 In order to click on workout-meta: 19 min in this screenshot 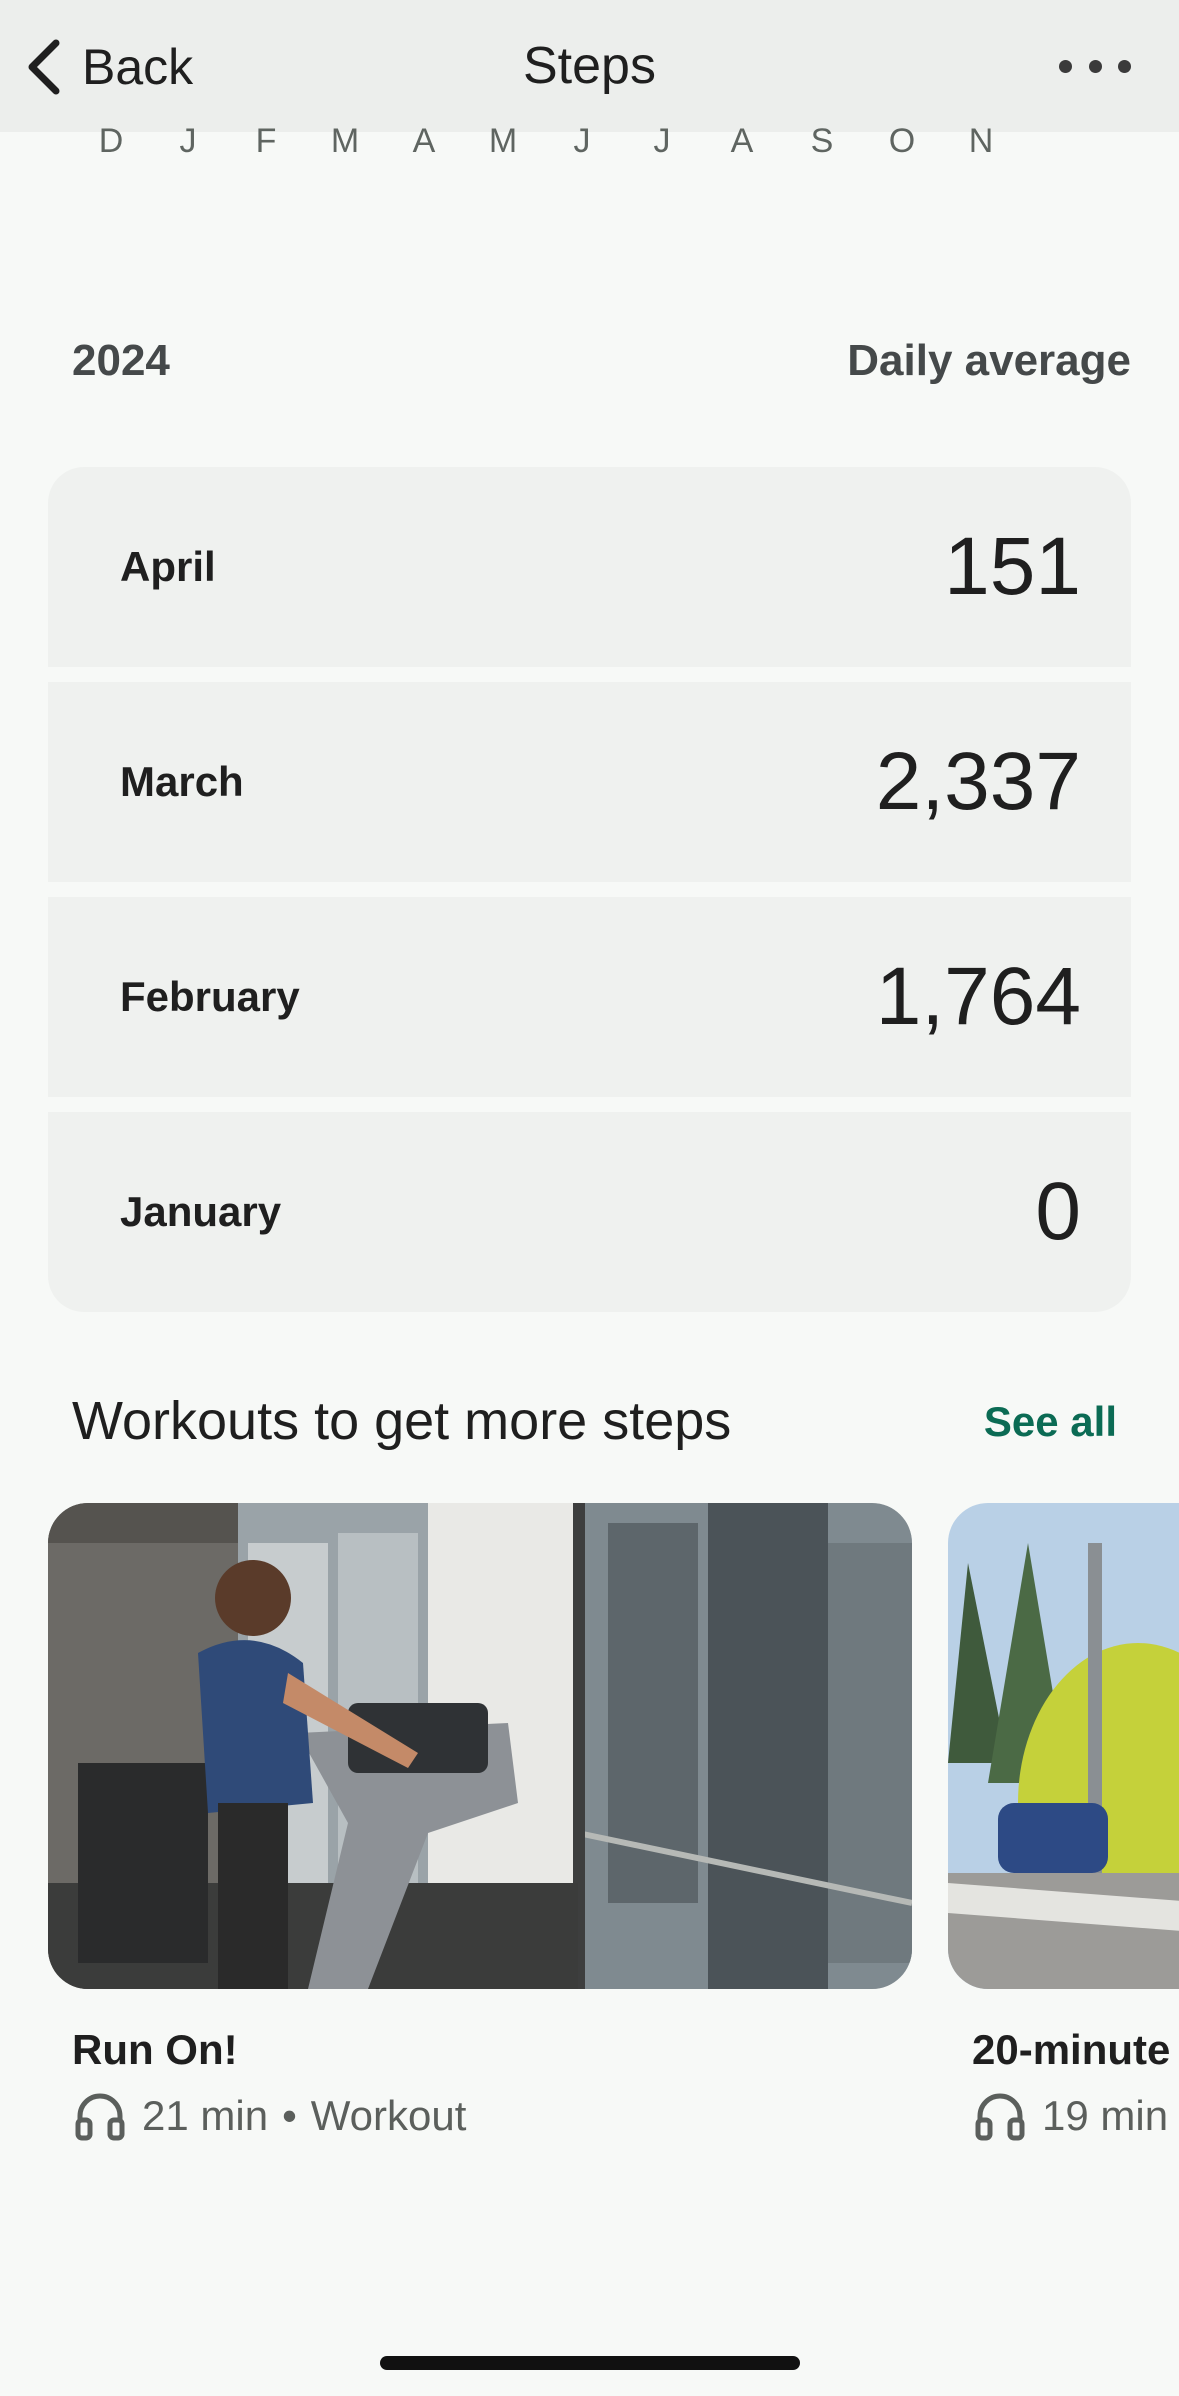, I will do `click(1070, 2116)`.